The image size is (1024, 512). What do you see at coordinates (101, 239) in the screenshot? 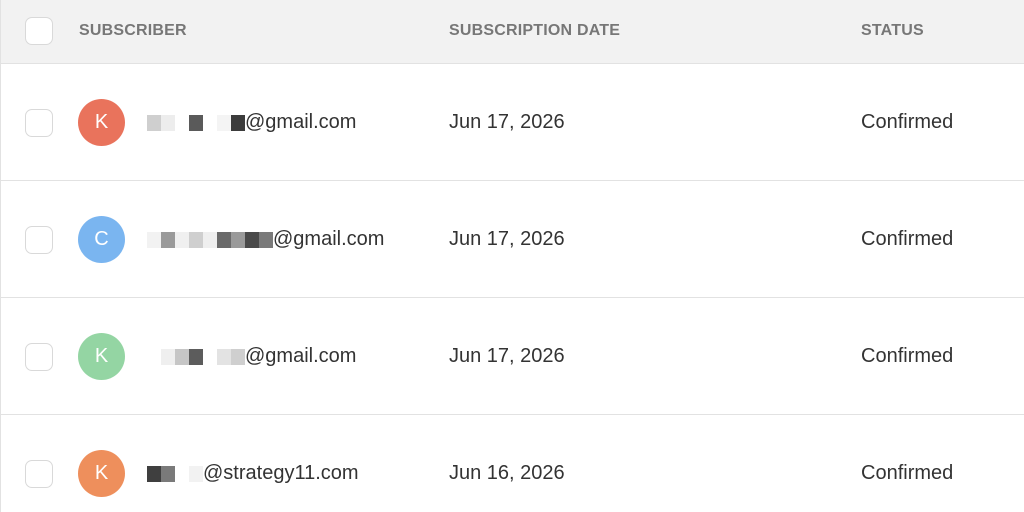
I see `avatar: C` at bounding box center [101, 239].